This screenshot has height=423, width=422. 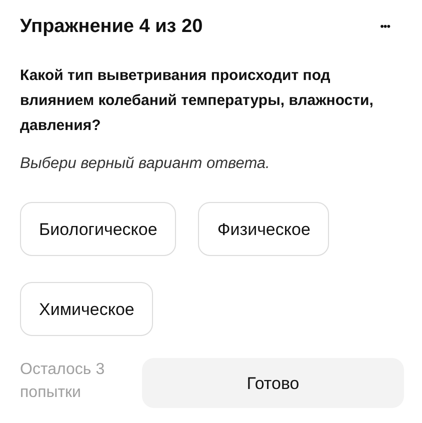 I want to click on exercise-title: Упражнение 4 из 20, so click(x=111, y=26).